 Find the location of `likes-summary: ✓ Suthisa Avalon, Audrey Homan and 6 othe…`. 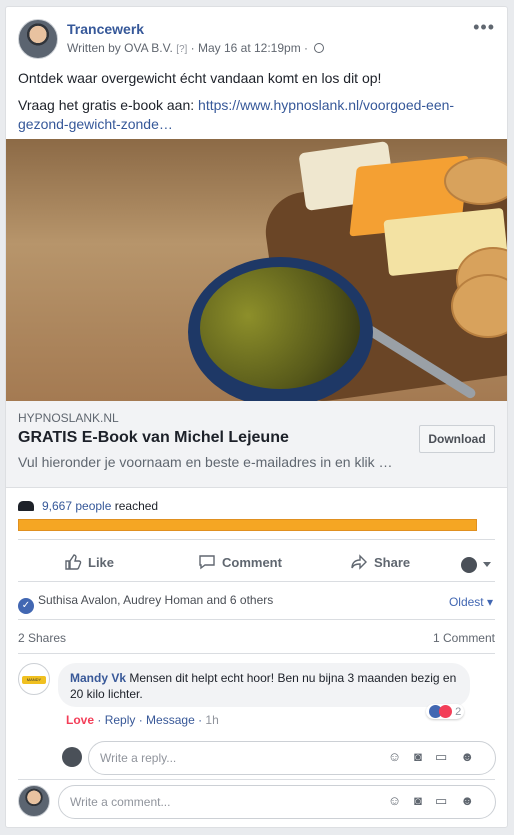

likes-summary: ✓ Suthisa Avalon, Audrey Homan and 6 othe… is located at coordinates (145, 603).